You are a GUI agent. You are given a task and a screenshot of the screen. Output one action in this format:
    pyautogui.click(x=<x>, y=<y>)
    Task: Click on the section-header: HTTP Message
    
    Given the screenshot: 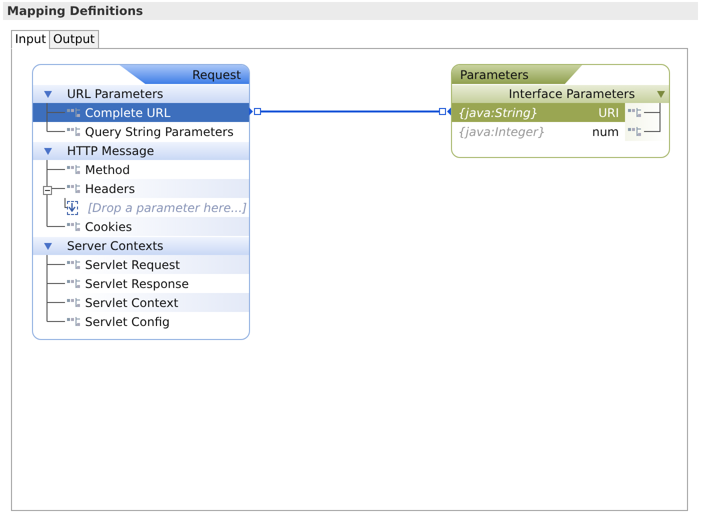 What is the action you would take?
    pyautogui.click(x=141, y=150)
    